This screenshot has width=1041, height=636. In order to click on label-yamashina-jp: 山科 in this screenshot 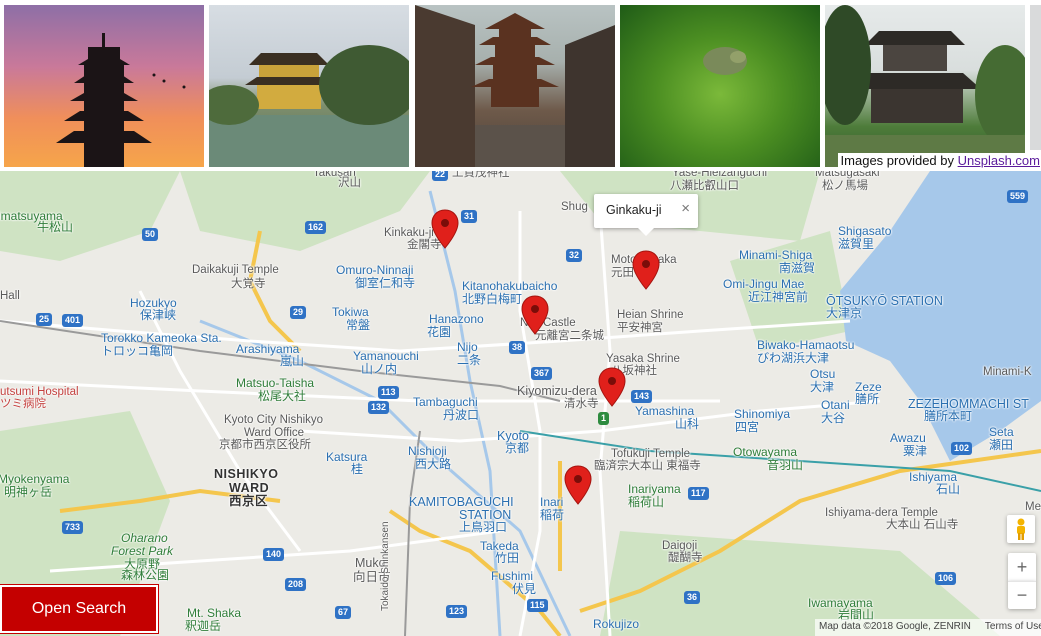, I will do `click(687, 424)`.